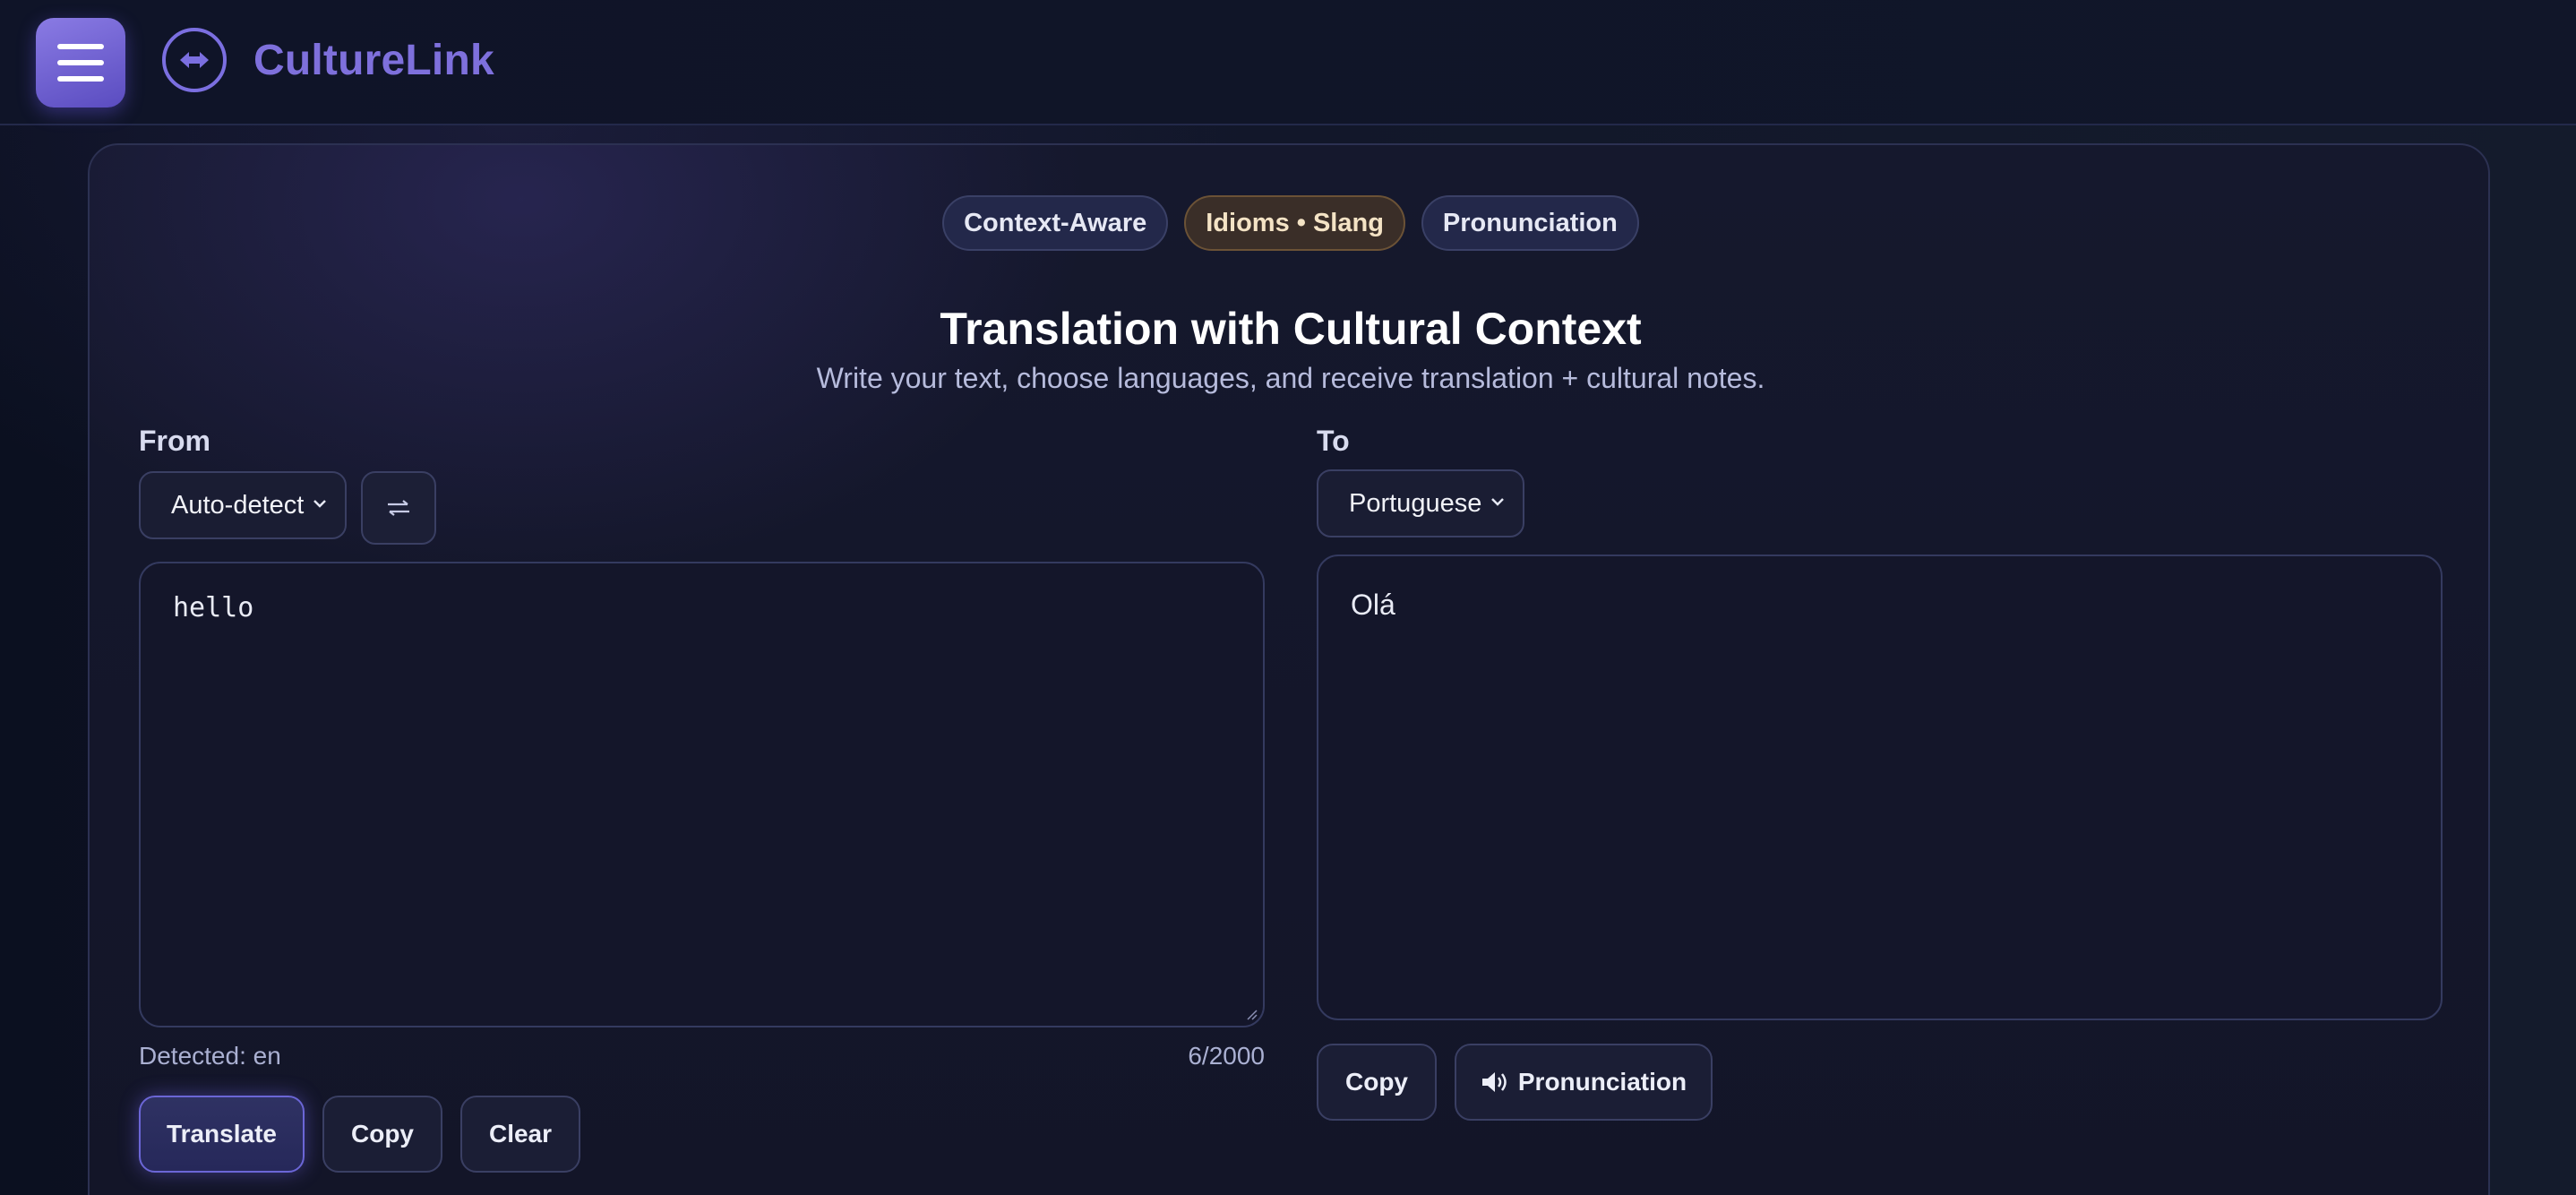 This screenshot has width=2576, height=1195. I want to click on from-label: From, so click(174, 441).